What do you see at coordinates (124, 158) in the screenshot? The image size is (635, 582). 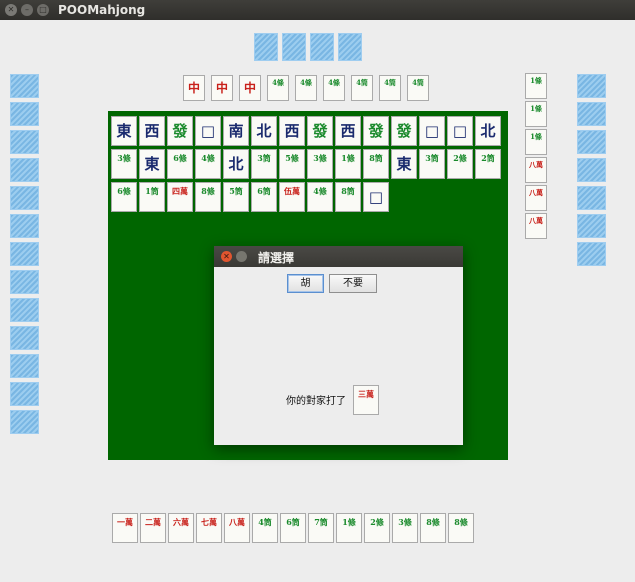 I see `tile-face: 3條` at bounding box center [124, 158].